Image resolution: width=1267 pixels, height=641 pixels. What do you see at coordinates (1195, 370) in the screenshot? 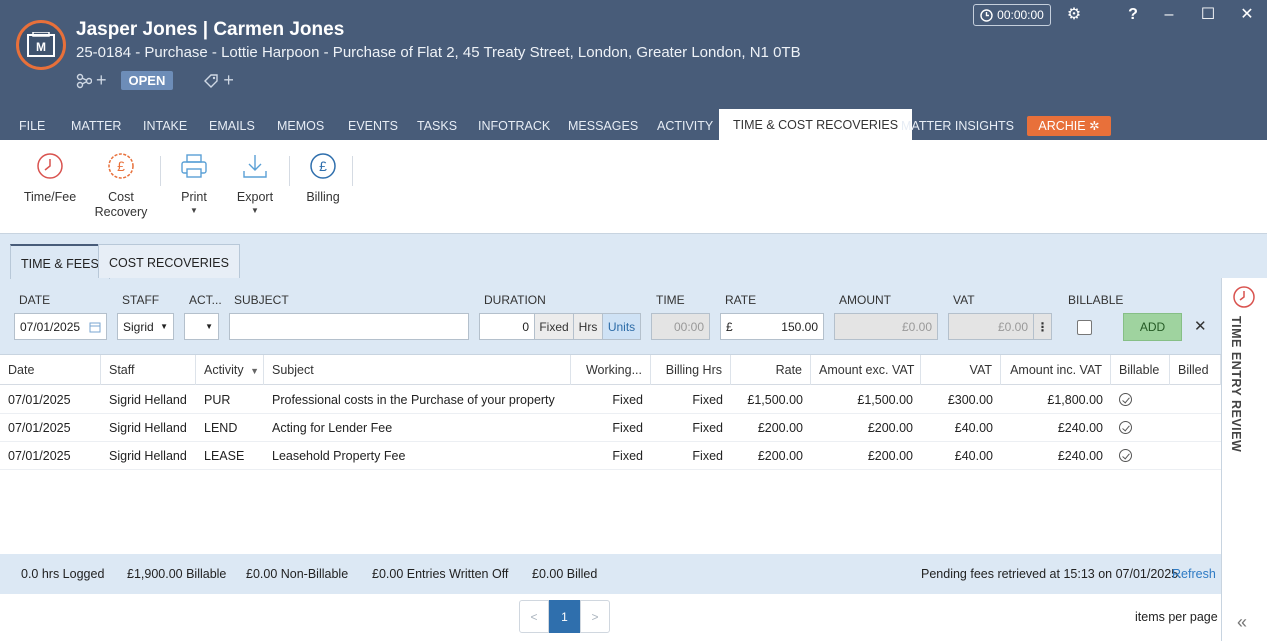
I see `col-billed: Billed` at bounding box center [1195, 370].